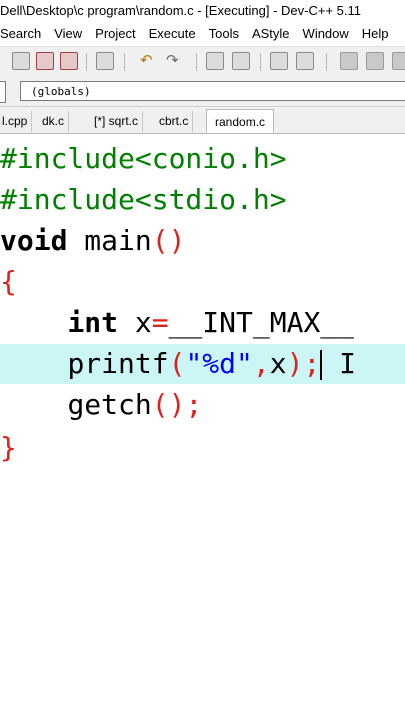  What do you see at coordinates (160, 322) in the screenshot?
I see `symbol: =` at bounding box center [160, 322].